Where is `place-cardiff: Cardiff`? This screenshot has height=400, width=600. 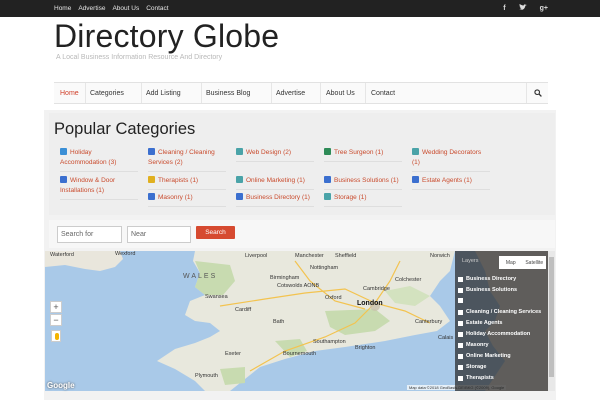
place-cardiff: Cardiff is located at coordinates (243, 310).